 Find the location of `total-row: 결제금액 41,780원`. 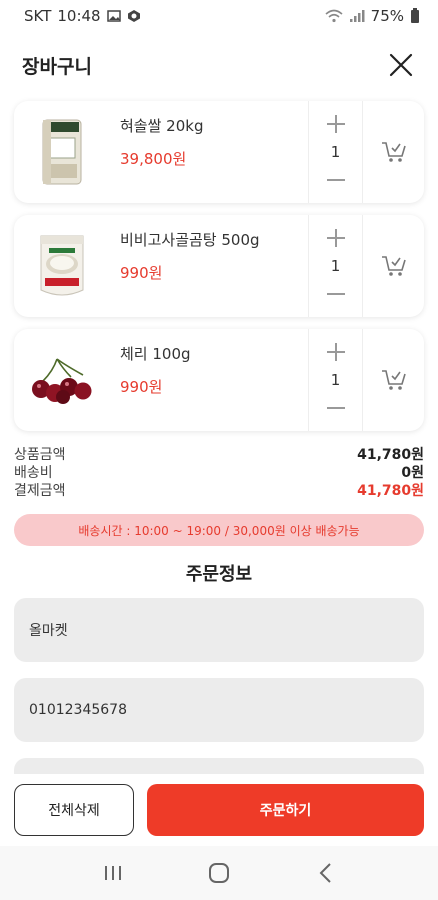

total-row: 결제금액 41,780원 is located at coordinates (219, 491).